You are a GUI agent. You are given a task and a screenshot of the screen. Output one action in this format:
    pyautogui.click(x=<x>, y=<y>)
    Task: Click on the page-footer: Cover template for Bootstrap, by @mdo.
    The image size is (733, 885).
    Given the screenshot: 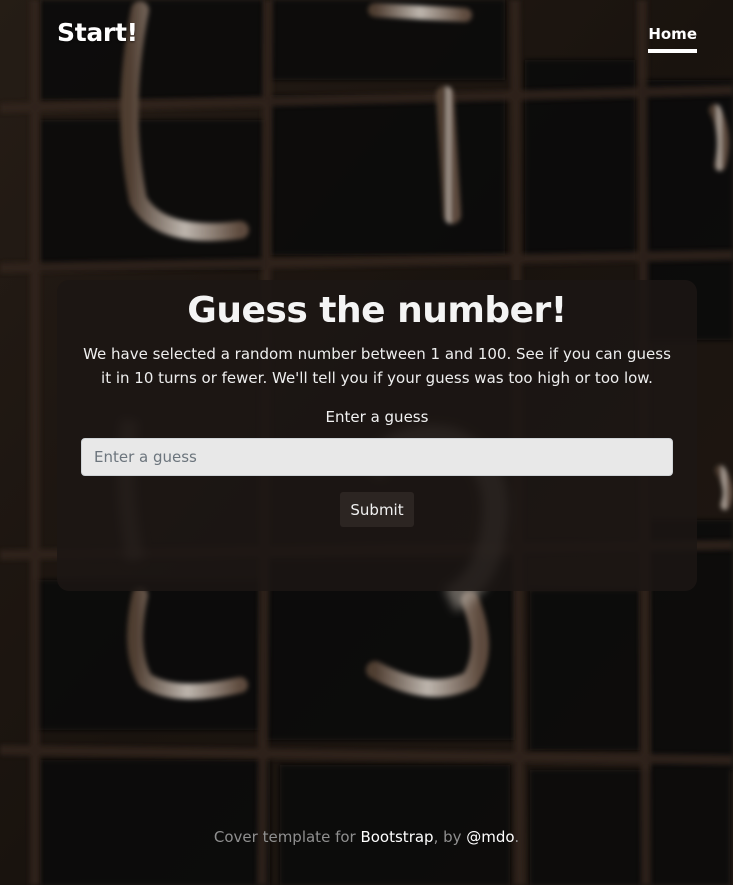 What is the action you would take?
    pyautogui.click(x=366, y=837)
    